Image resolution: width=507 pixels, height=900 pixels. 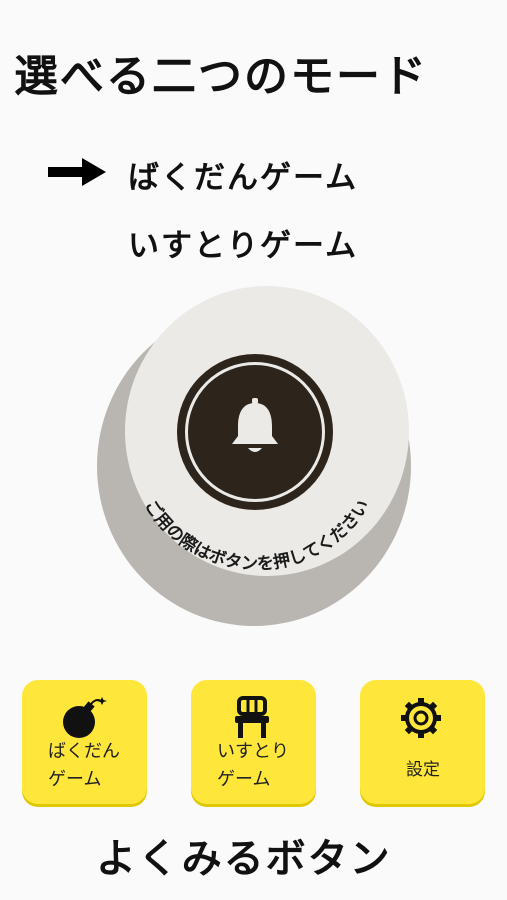 What do you see at coordinates (221, 76) in the screenshot?
I see `page-title: 選べる二つのモード` at bounding box center [221, 76].